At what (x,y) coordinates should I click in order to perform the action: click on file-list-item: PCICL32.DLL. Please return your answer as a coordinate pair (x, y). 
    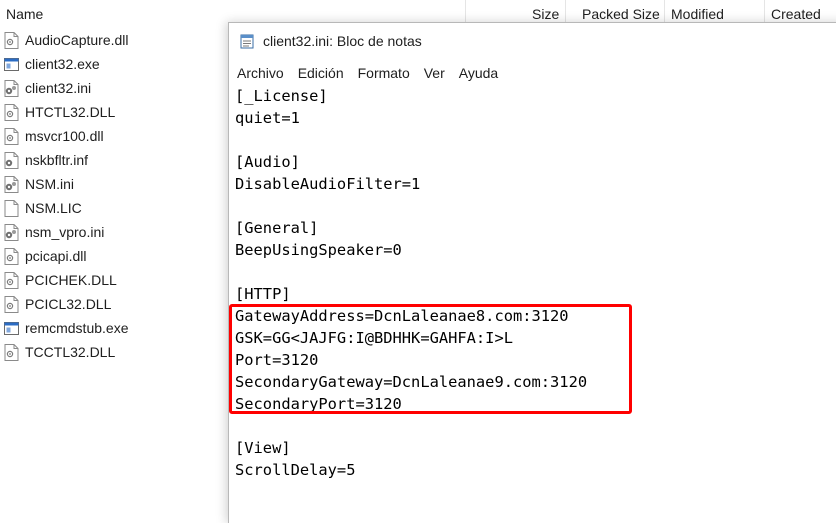
    Looking at the image, I should click on (111, 304).